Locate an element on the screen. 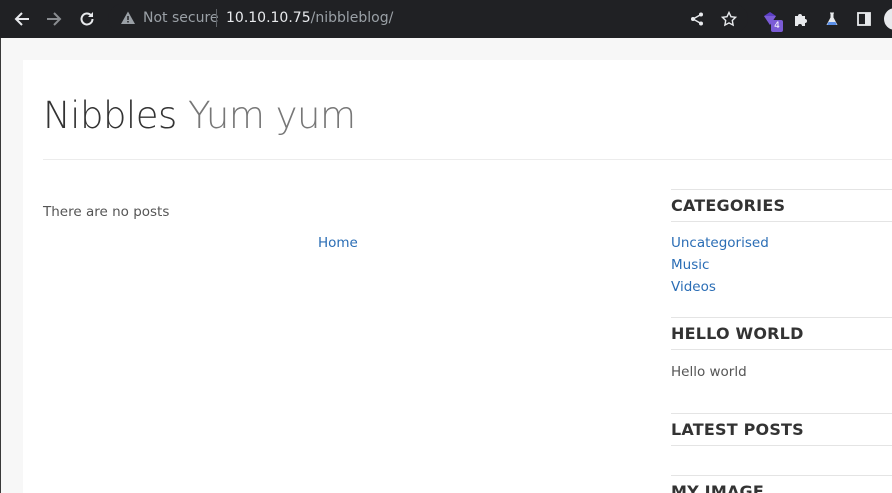 The height and width of the screenshot is (493, 892). latest-rule-bottom is located at coordinates (781, 445).